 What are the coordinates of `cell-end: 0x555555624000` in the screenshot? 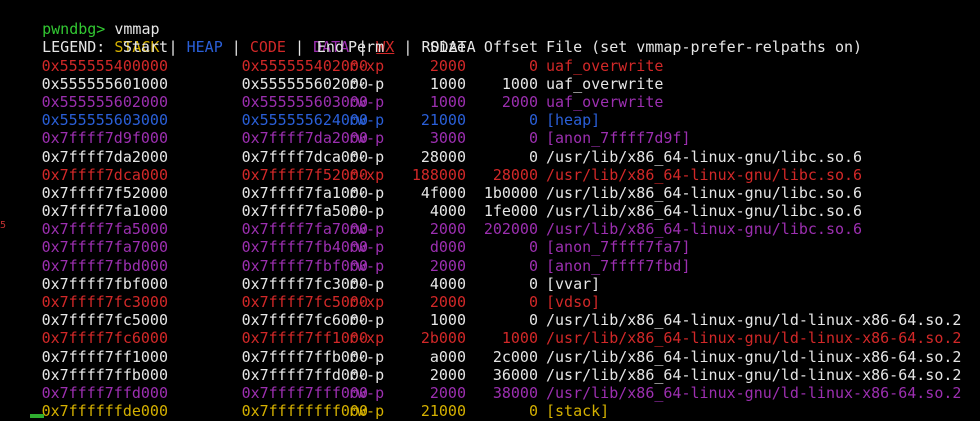 It's located at (304, 120).